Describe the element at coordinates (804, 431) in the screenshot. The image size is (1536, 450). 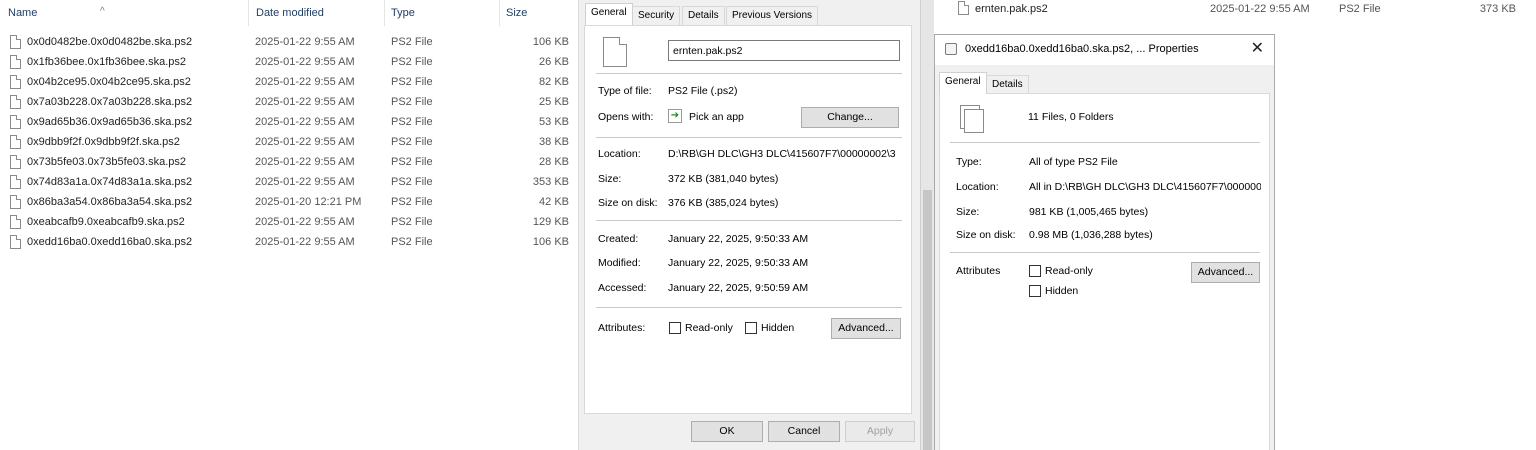
I see `cancel-button: Cancel` at that location.